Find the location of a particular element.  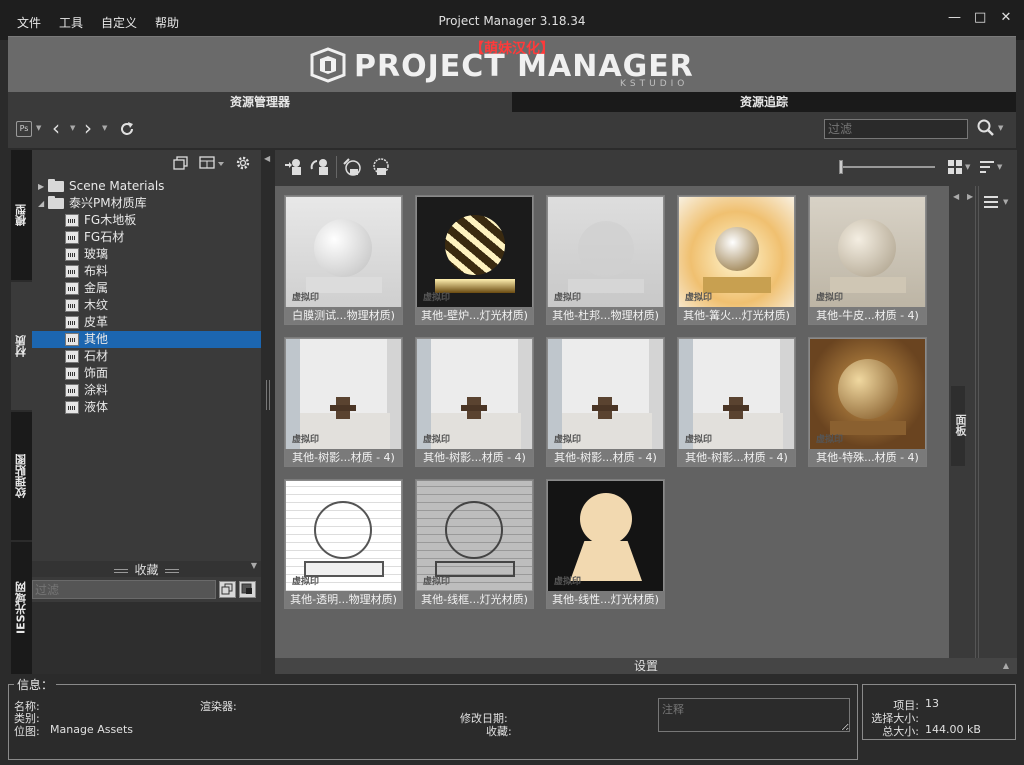

material-thumbnail: 虚拟印 其他-特殊...材质 - 4) is located at coordinates (867, 402).